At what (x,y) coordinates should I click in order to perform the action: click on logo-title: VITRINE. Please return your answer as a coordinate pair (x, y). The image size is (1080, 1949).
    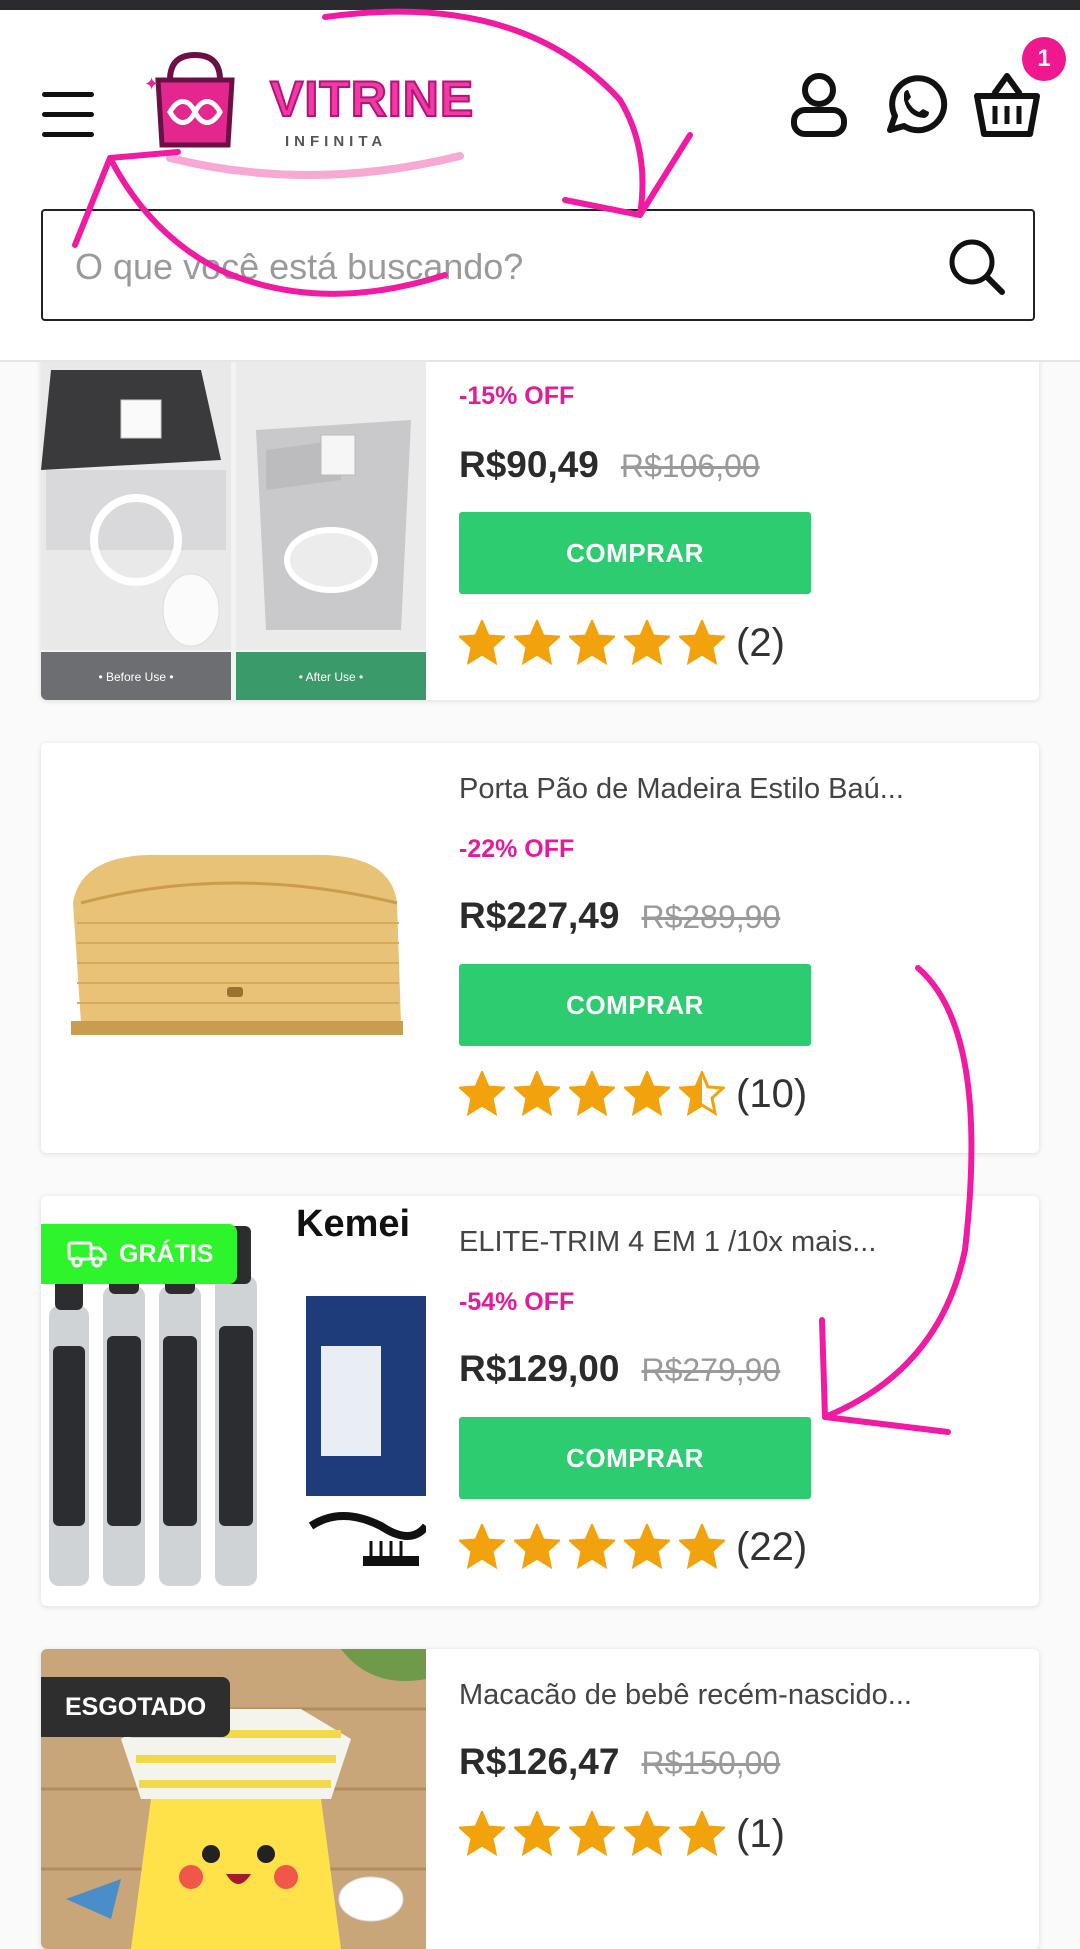
    Looking at the image, I should click on (372, 99).